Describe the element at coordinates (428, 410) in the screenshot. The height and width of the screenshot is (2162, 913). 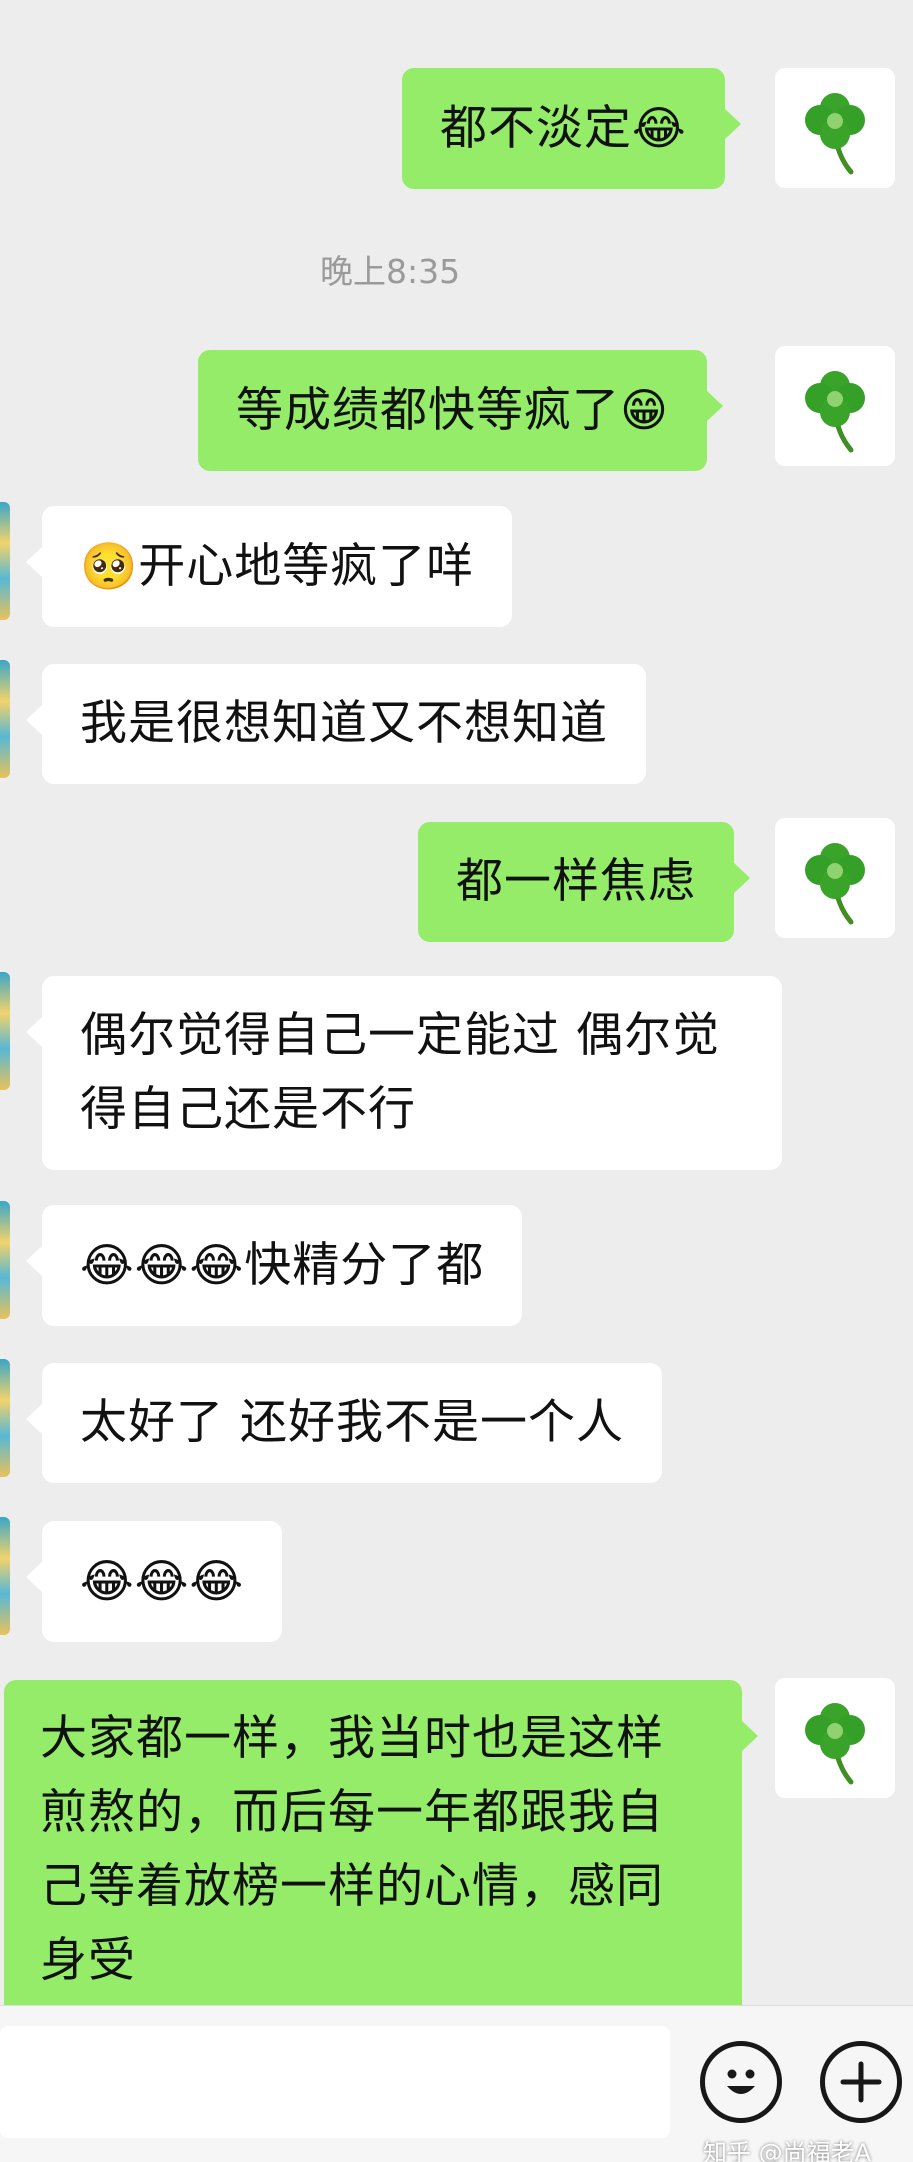
I see `message-text: 等成绩都快等疯了` at that location.